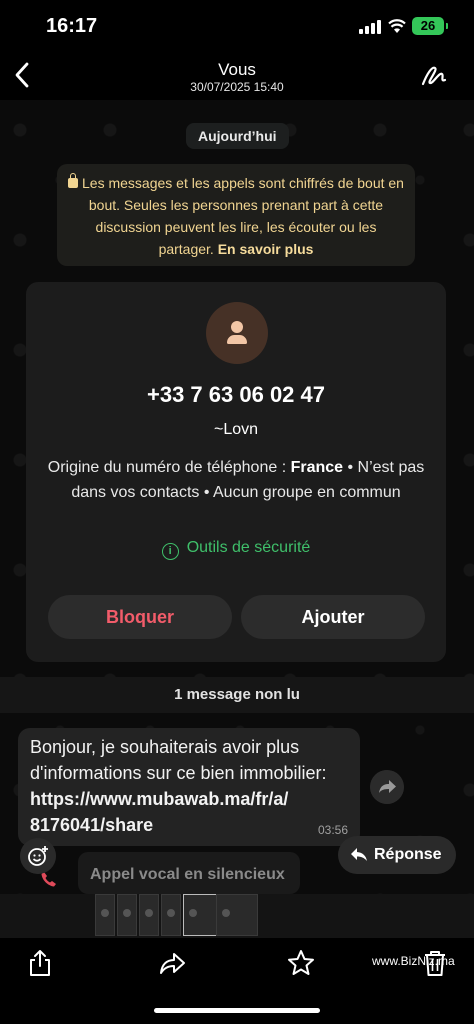 The height and width of the screenshot is (1024, 474). What do you see at coordinates (72, 26) in the screenshot?
I see `status-time: 16:17` at bounding box center [72, 26].